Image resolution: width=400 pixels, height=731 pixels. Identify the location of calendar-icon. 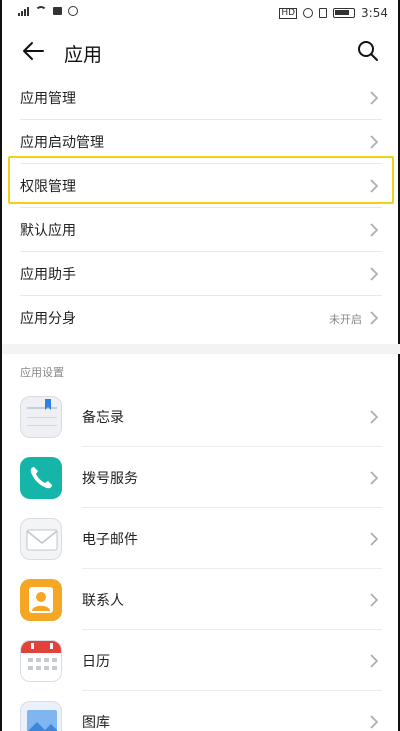
(41, 660).